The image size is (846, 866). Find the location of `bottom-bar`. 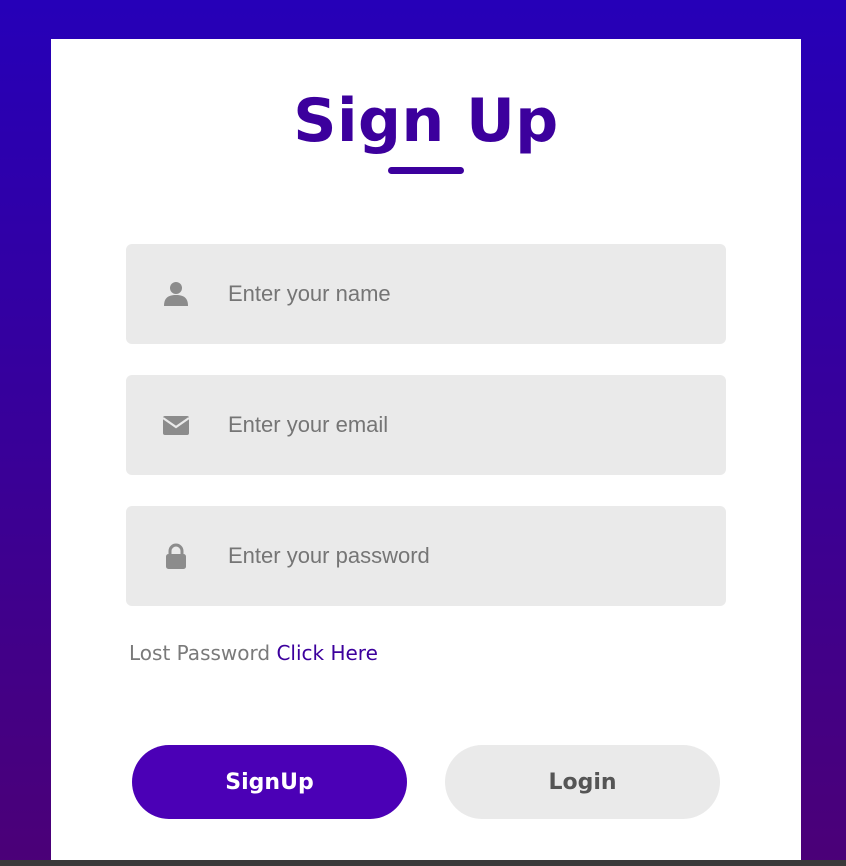

bottom-bar is located at coordinates (423, 863).